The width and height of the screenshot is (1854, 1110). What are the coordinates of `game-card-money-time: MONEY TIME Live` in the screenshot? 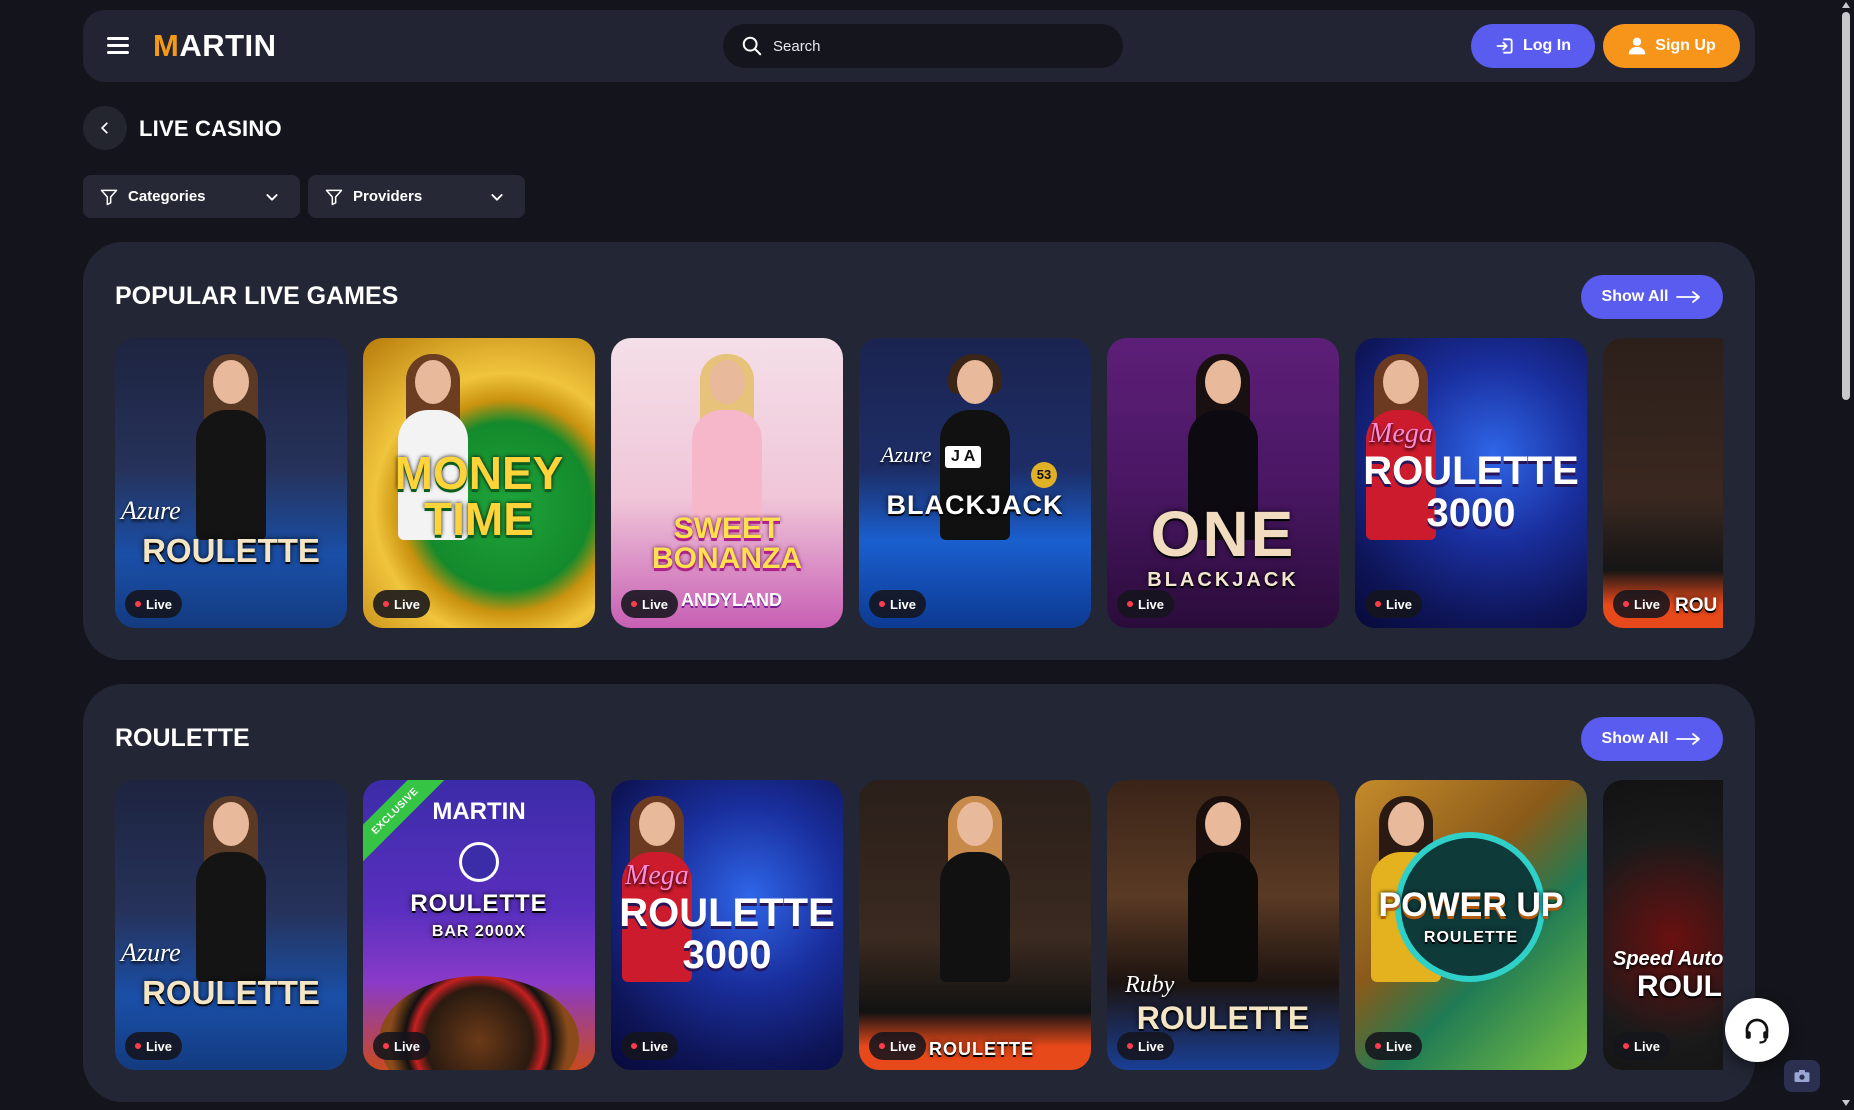 It's located at (479, 483).